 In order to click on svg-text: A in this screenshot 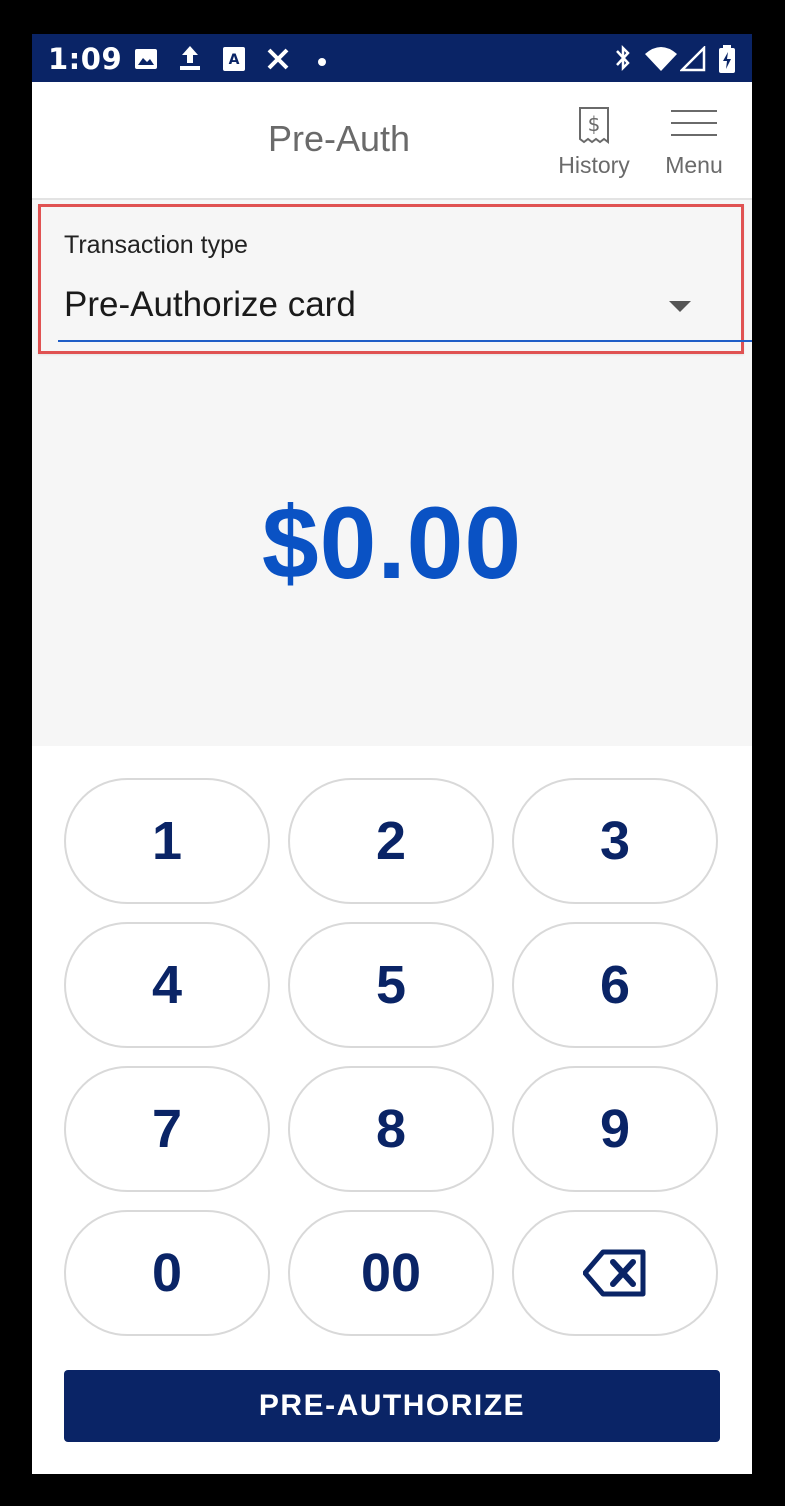, I will do `click(234, 60)`.